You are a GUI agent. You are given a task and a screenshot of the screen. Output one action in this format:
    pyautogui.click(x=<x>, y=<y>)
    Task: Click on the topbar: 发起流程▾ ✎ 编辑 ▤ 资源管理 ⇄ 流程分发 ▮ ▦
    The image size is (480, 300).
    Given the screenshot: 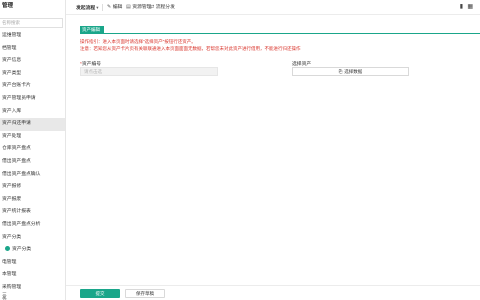 What is the action you would take?
    pyautogui.click(x=273, y=7)
    